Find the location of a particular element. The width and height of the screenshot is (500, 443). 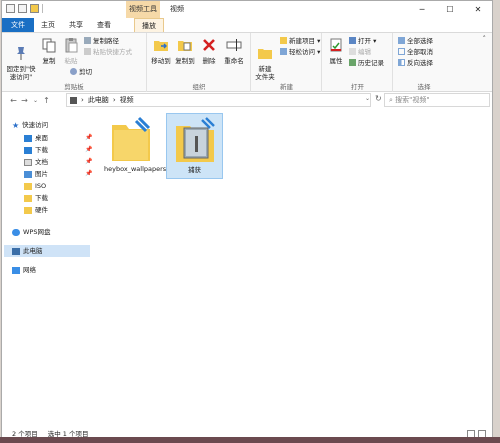

tab-share: 共享 is located at coordinates (76, 25).